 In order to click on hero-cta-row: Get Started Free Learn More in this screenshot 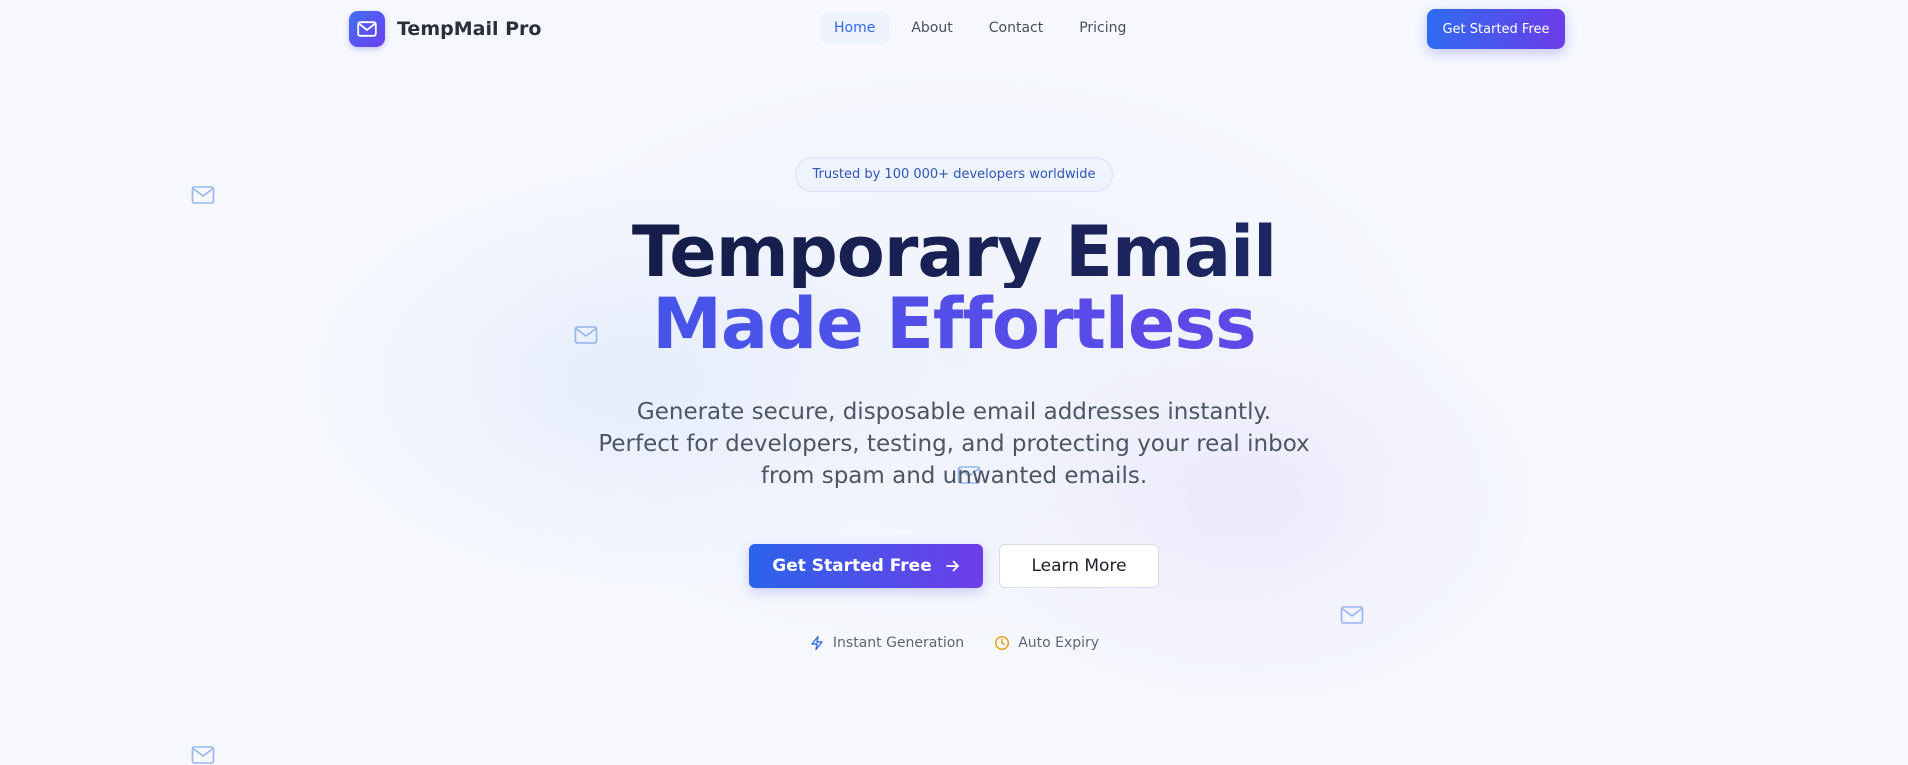, I will do `click(954, 566)`.